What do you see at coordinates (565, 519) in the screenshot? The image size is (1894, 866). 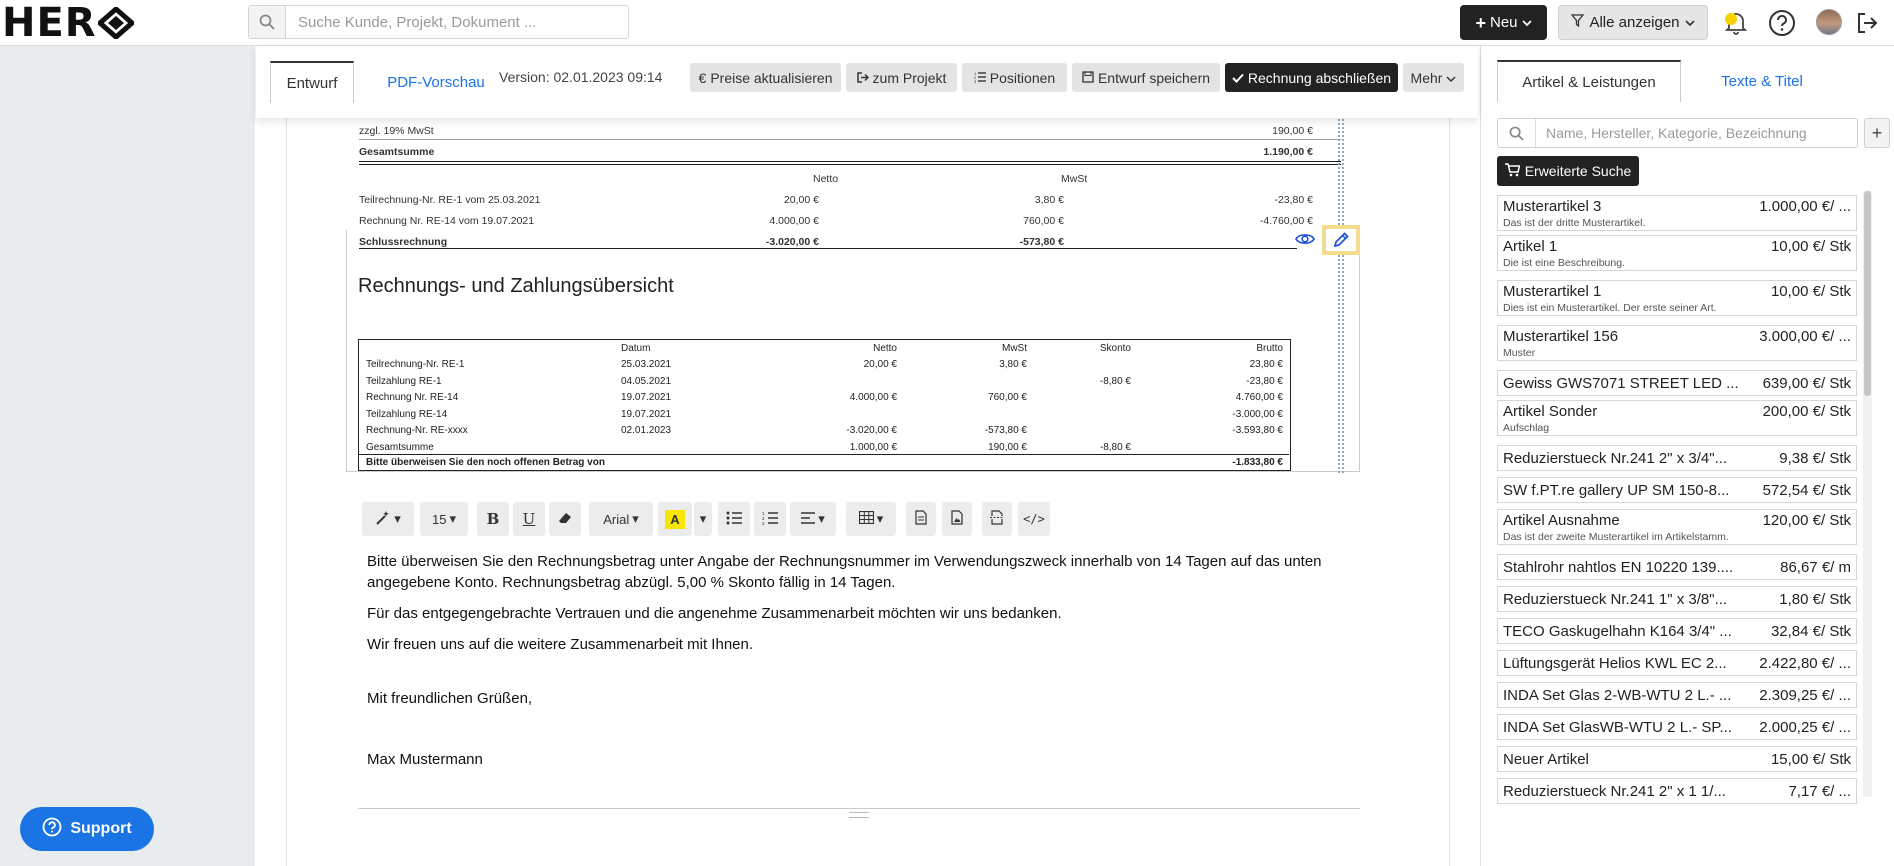 I see `clear-format-button` at bounding box center [565, 519].